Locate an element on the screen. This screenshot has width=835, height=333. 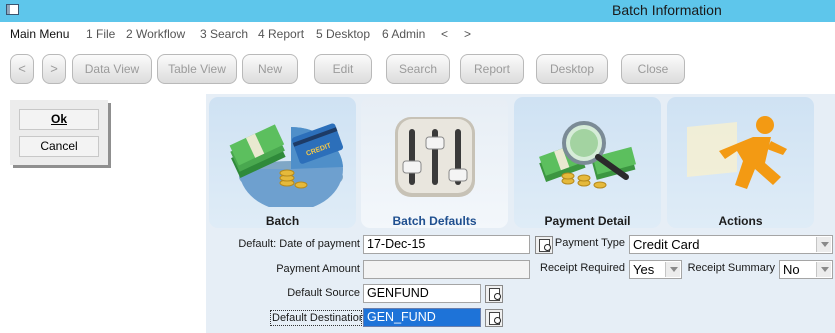
default-source-field: GENFUND is located at coordinates (422, 293).